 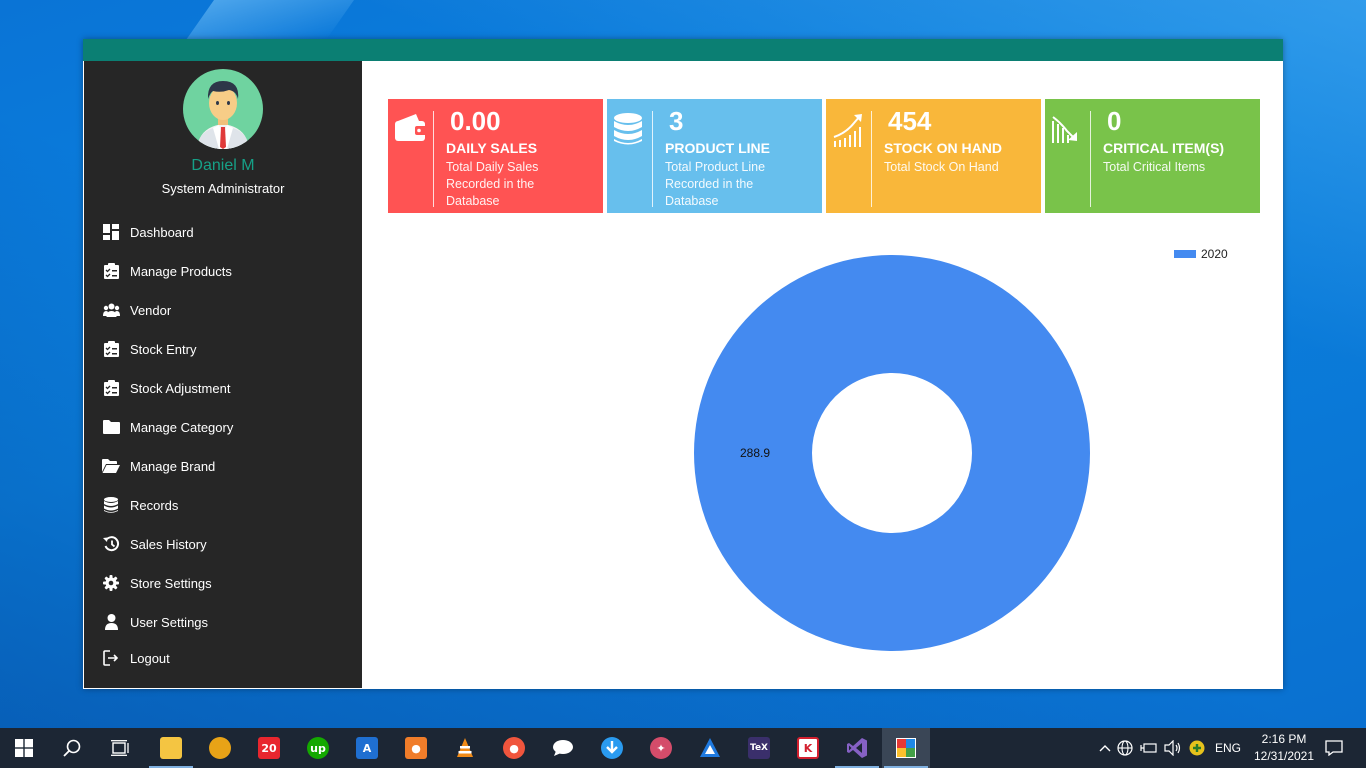 What do you see at coordinates (892, 453) in the screenshot?
I see `sales-donut-chart: 288.9` at bounding box center [892, 453].